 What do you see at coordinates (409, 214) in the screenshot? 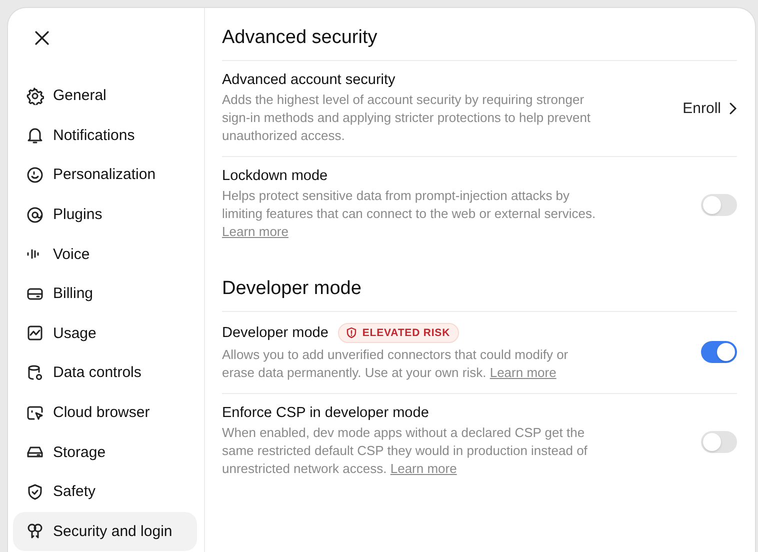
I see `setting-description: Helps protect sensitive data from prompt-injection attacks by limiting features that can connect to the web or external services. Learn more` at bounding box center [409, 214].